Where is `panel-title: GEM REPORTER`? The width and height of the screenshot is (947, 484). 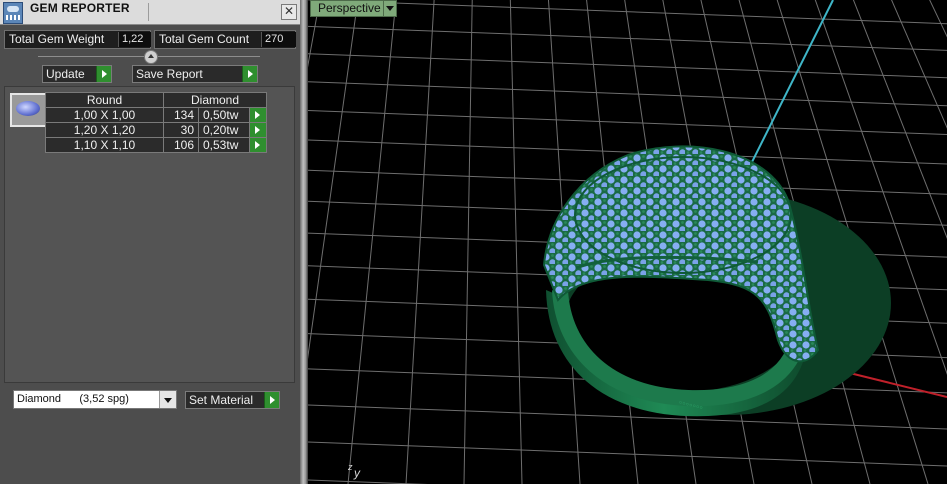 panel-title: GEM REPORTER is located at coordinates (80, 8).